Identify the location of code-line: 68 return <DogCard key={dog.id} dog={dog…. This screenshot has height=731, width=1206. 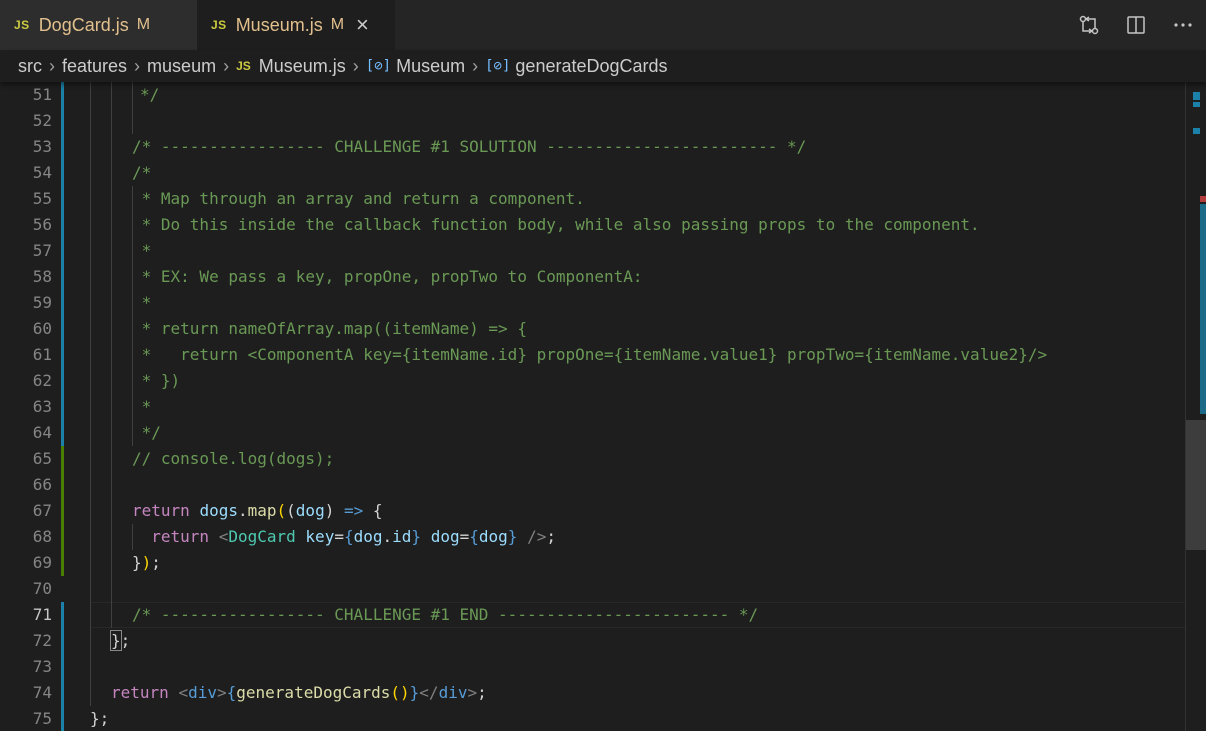
(593, 537).